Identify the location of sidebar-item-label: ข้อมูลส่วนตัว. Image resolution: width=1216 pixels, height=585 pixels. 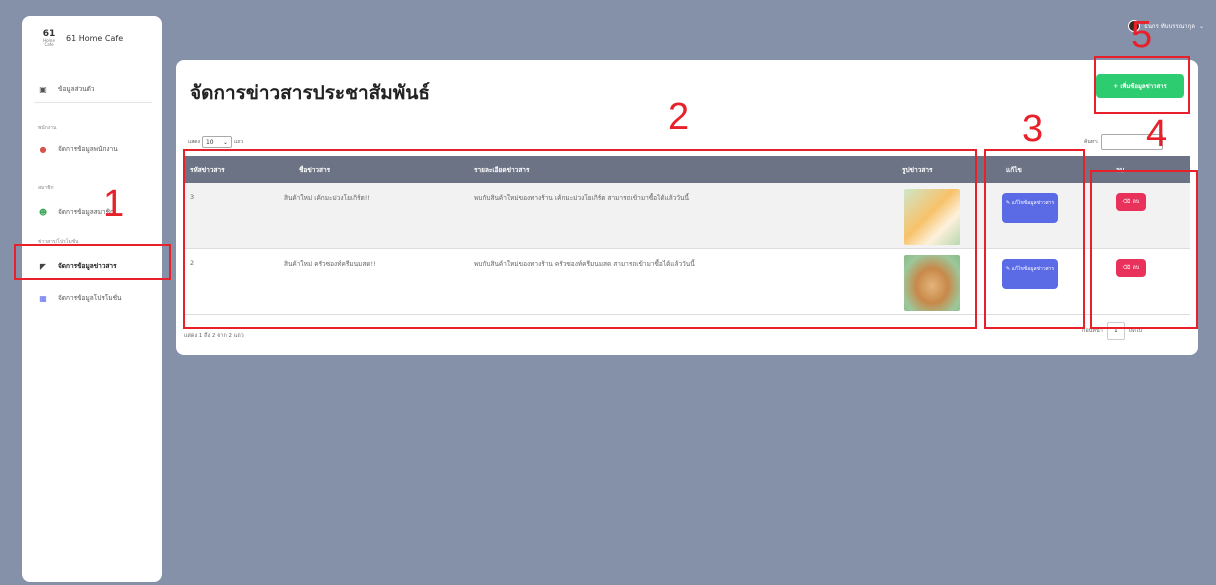
(76, 89).